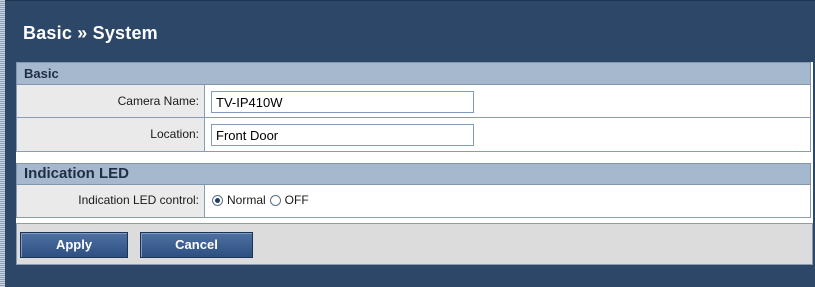  I want to click on led-off-label: OFF, so click(297, 200).